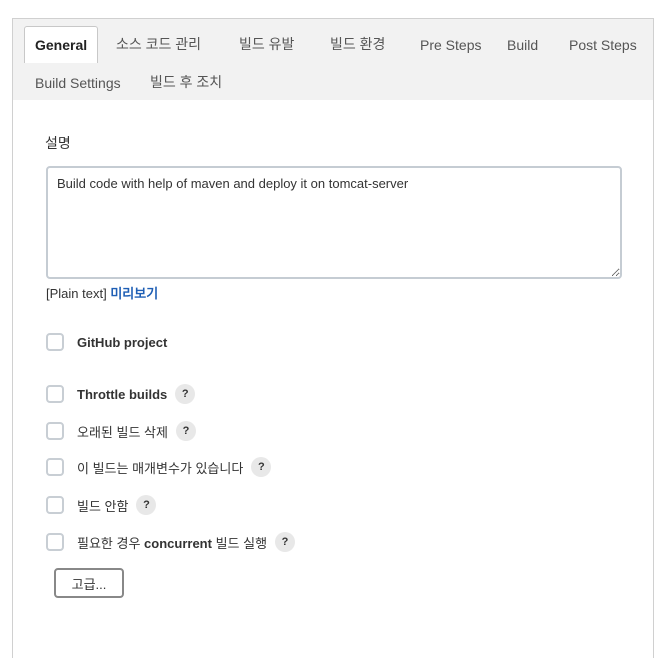  What do you see at coordinates (55, 394) in the screenshot?
I see `throttle-builds-checkbox` at bounding box center [55, 394].